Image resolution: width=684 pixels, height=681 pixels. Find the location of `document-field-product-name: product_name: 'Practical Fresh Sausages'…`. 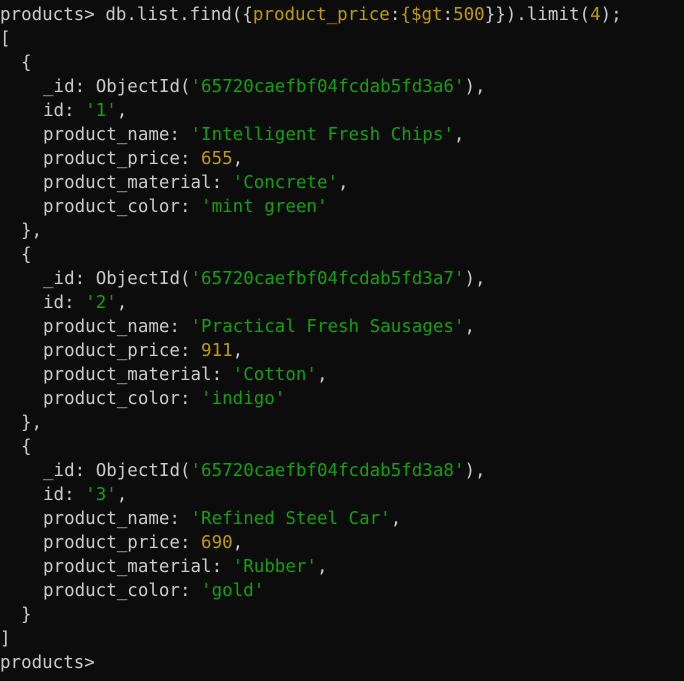

document-field-product-name: product_name: 'Practical Fresh Sausages'… is located at coordinates (342, 327).